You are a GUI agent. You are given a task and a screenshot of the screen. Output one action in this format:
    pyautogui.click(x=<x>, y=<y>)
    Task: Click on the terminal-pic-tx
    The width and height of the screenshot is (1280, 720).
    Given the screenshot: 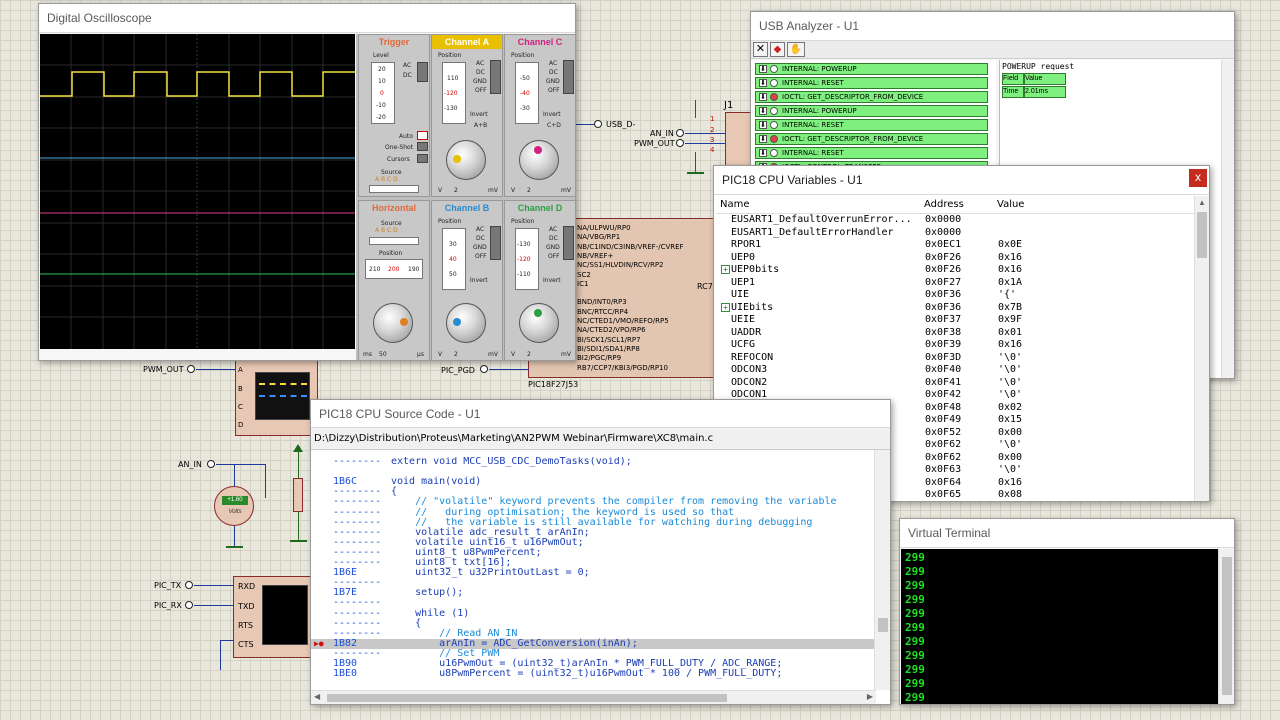 What is the action you would take?
    pyautogui.click(x=189, y=585)
    